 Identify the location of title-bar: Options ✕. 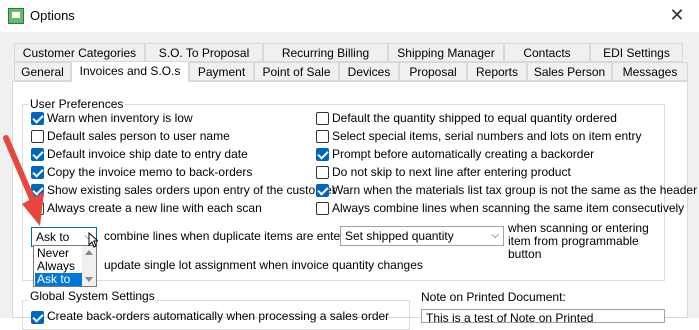
(349, 16).